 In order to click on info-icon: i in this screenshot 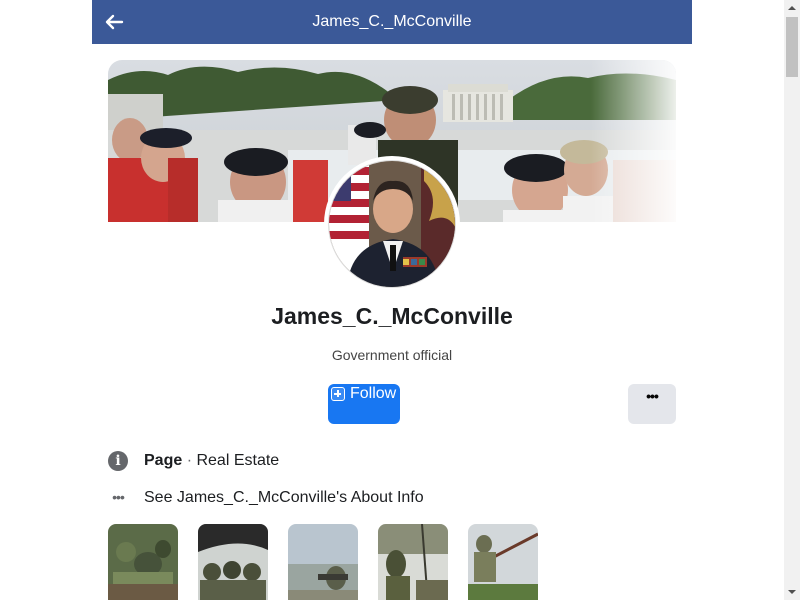, I will do `click(118, 461)`.